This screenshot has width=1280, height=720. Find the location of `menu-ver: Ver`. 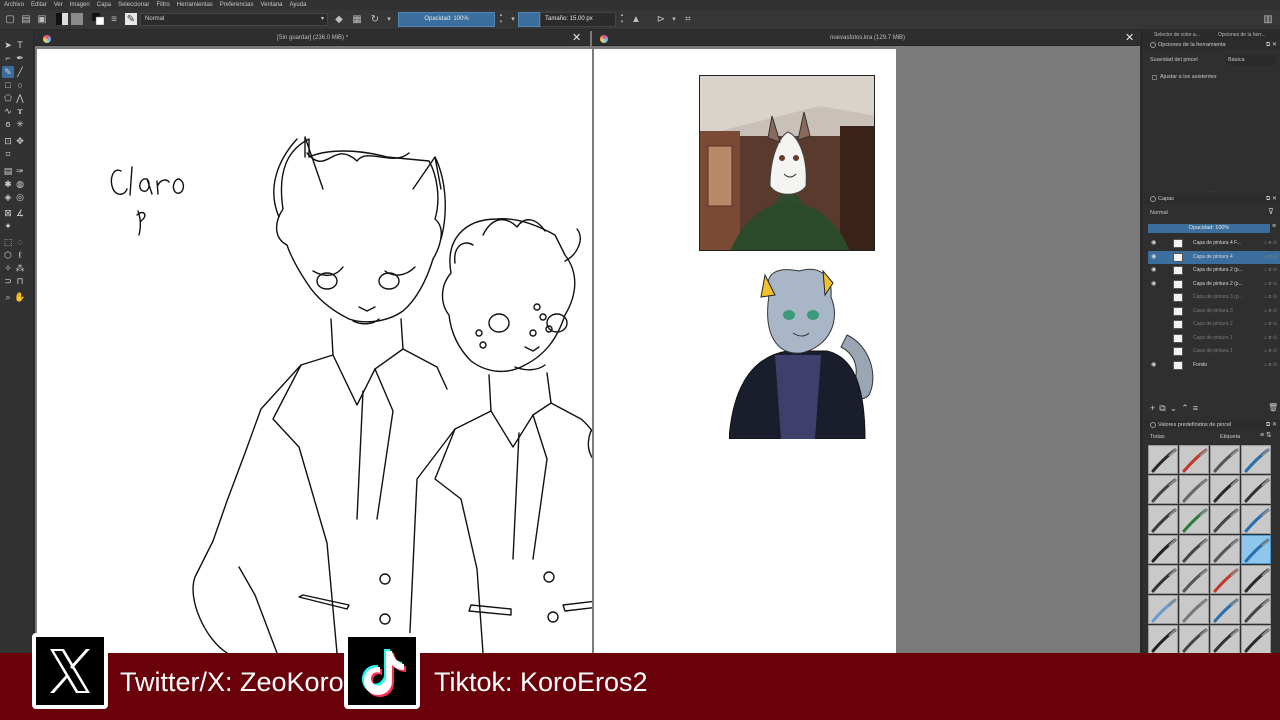

menu-ver: Ver is located at coordinates (58, 5).